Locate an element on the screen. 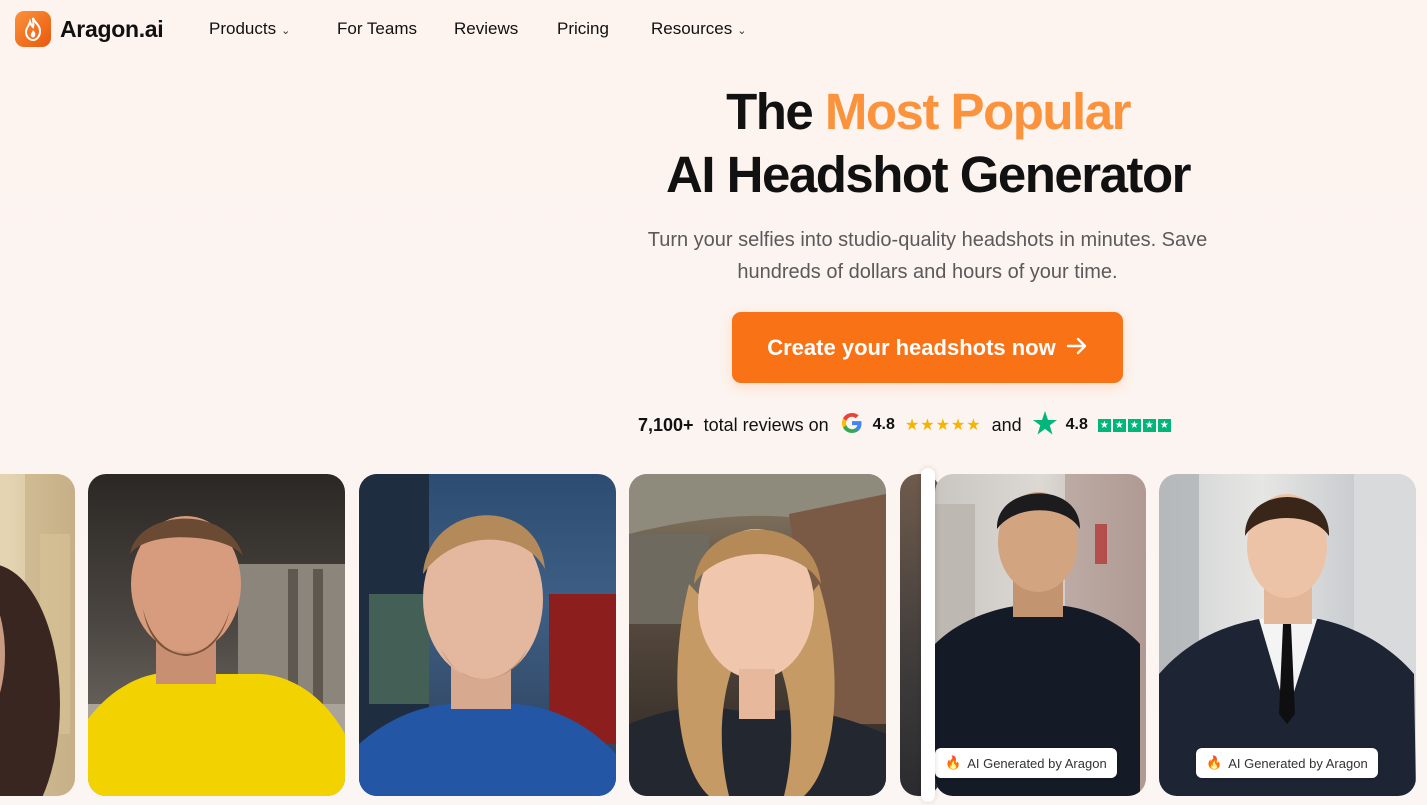 This screenshot has width=1427, height=805. nav-resources: Resources ⌄ is located at coordinates (698, 29).